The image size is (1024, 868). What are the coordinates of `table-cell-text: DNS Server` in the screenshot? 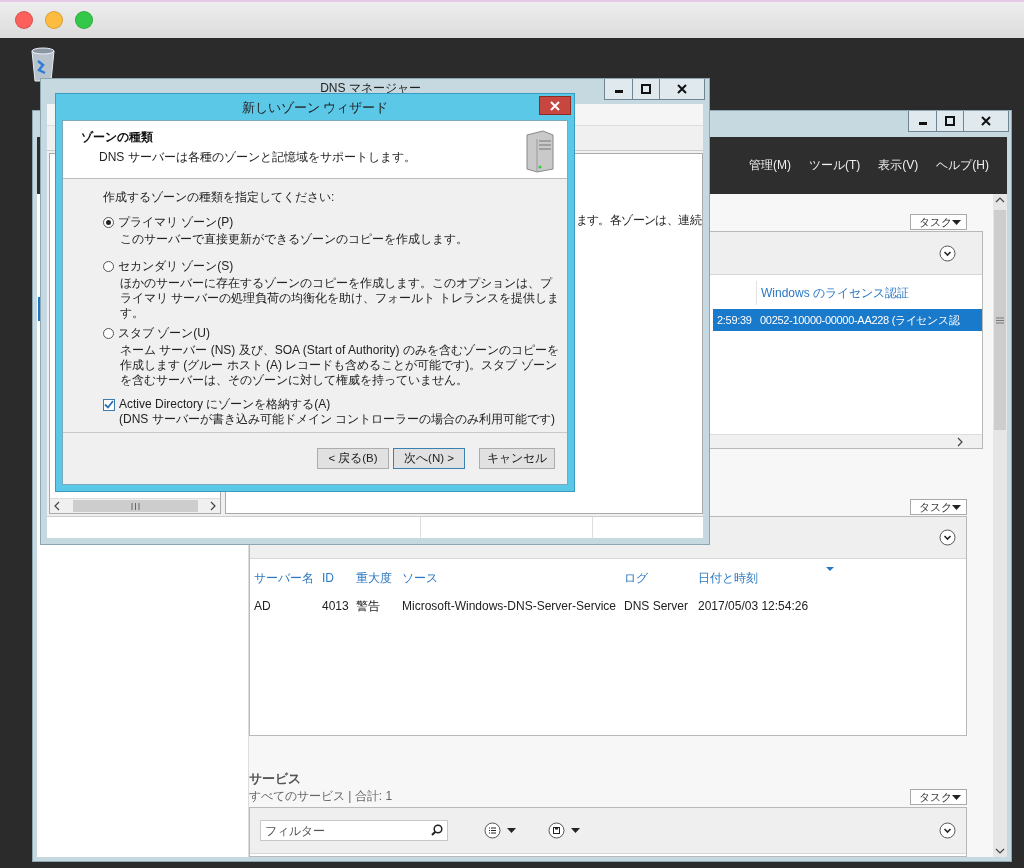 It's located at (656, 606).